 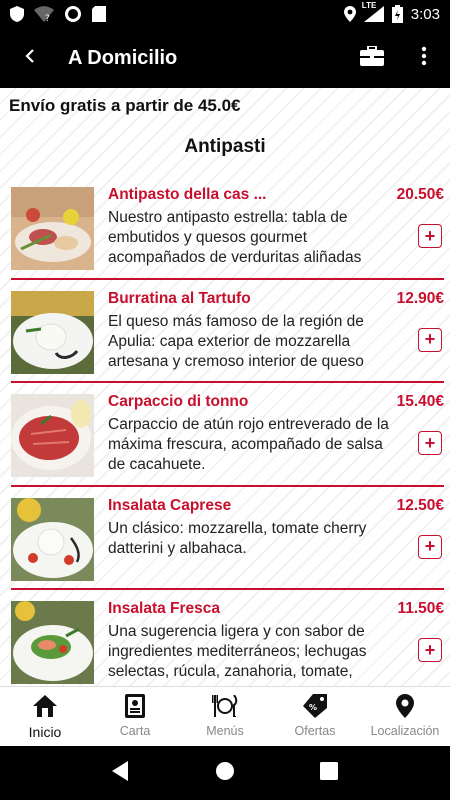 What do you see at coordinates (44, 14) in the screenshot?
I see `wifi-icon: ?` at bounding box center [44, 14].